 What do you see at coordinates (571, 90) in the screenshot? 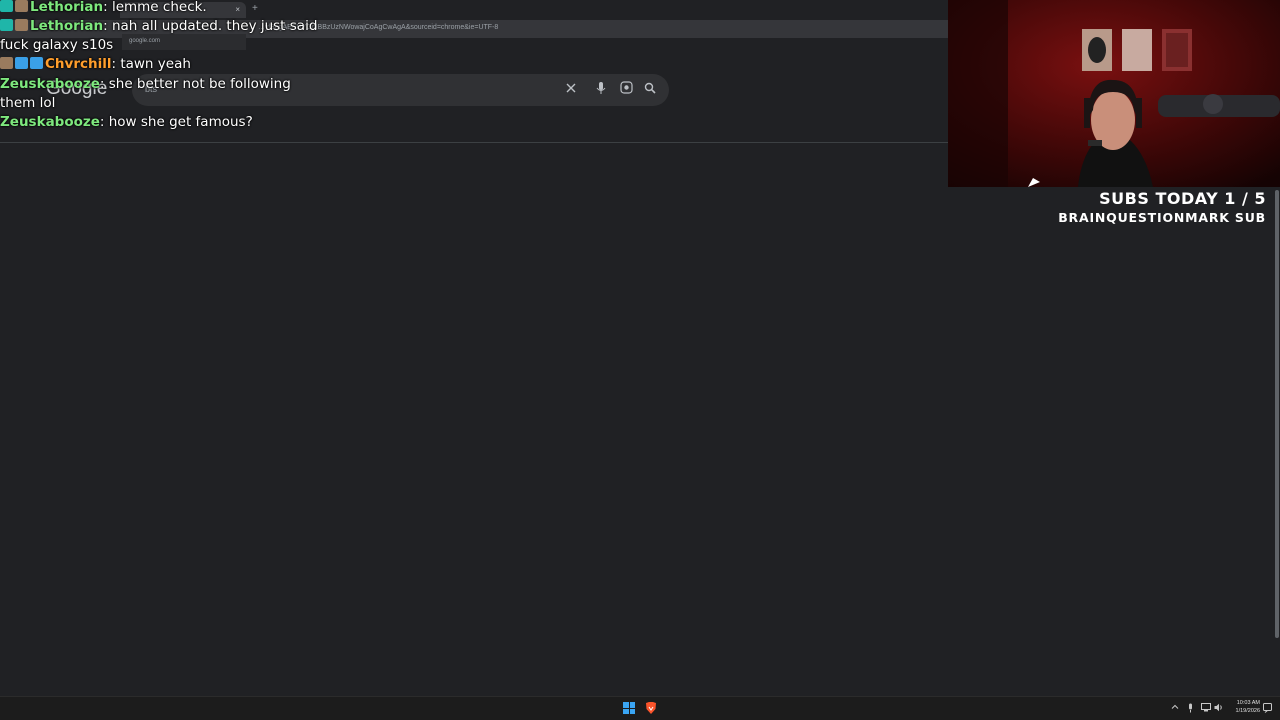
I see `close-icon` at bounding box center [571, 90].